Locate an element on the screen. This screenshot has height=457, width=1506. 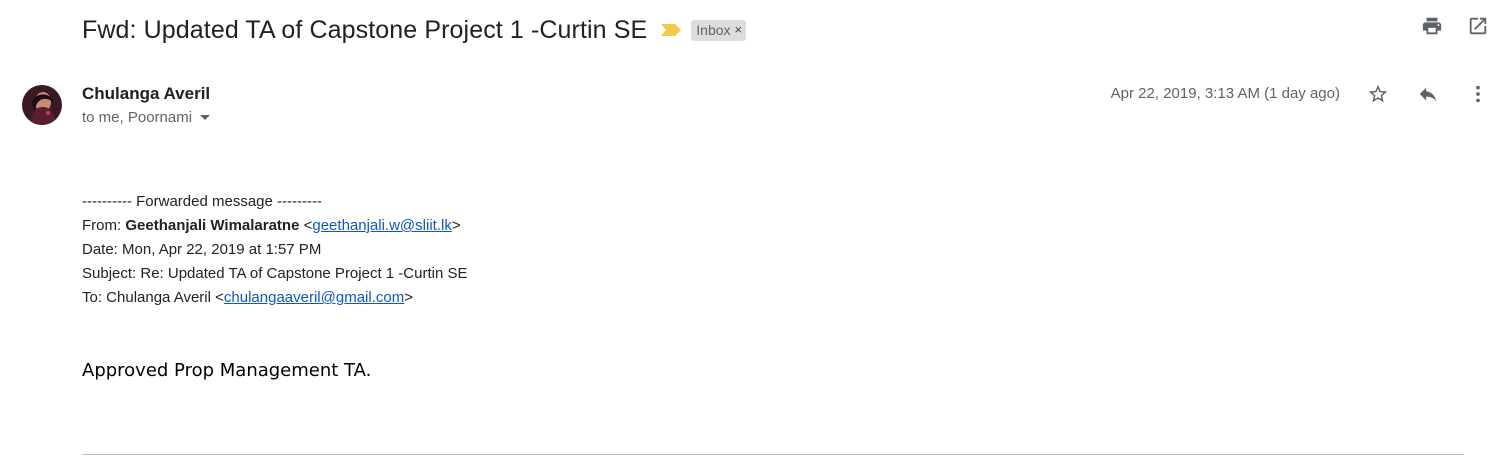
reply-button is located at coordinates (1428, 94).